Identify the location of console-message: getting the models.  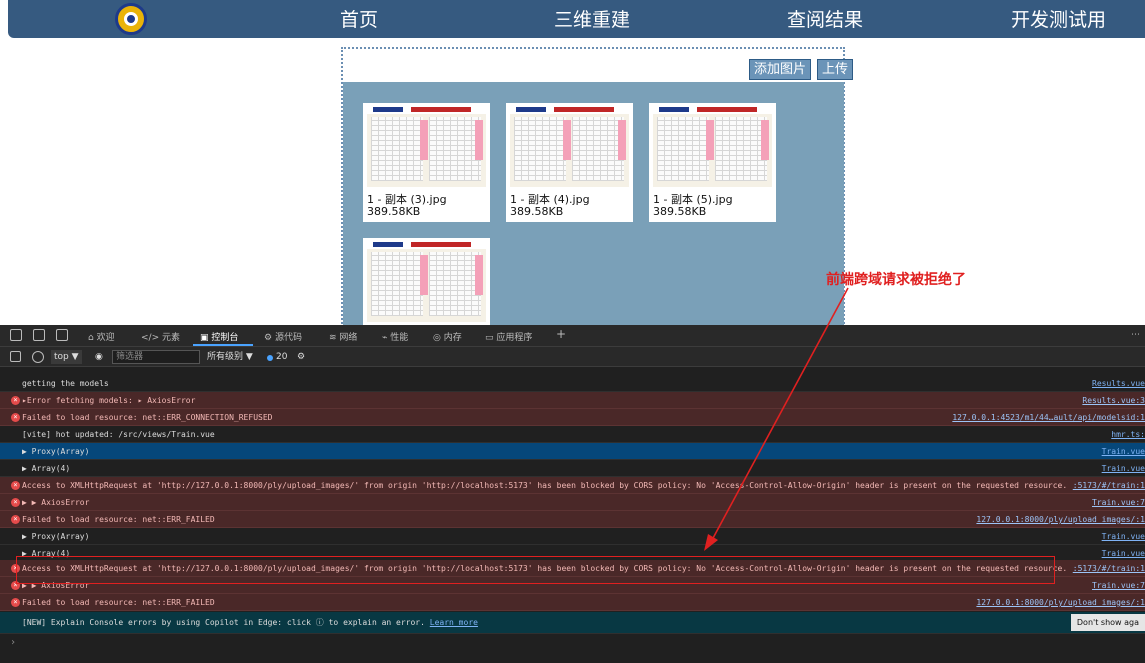
(65, 383).